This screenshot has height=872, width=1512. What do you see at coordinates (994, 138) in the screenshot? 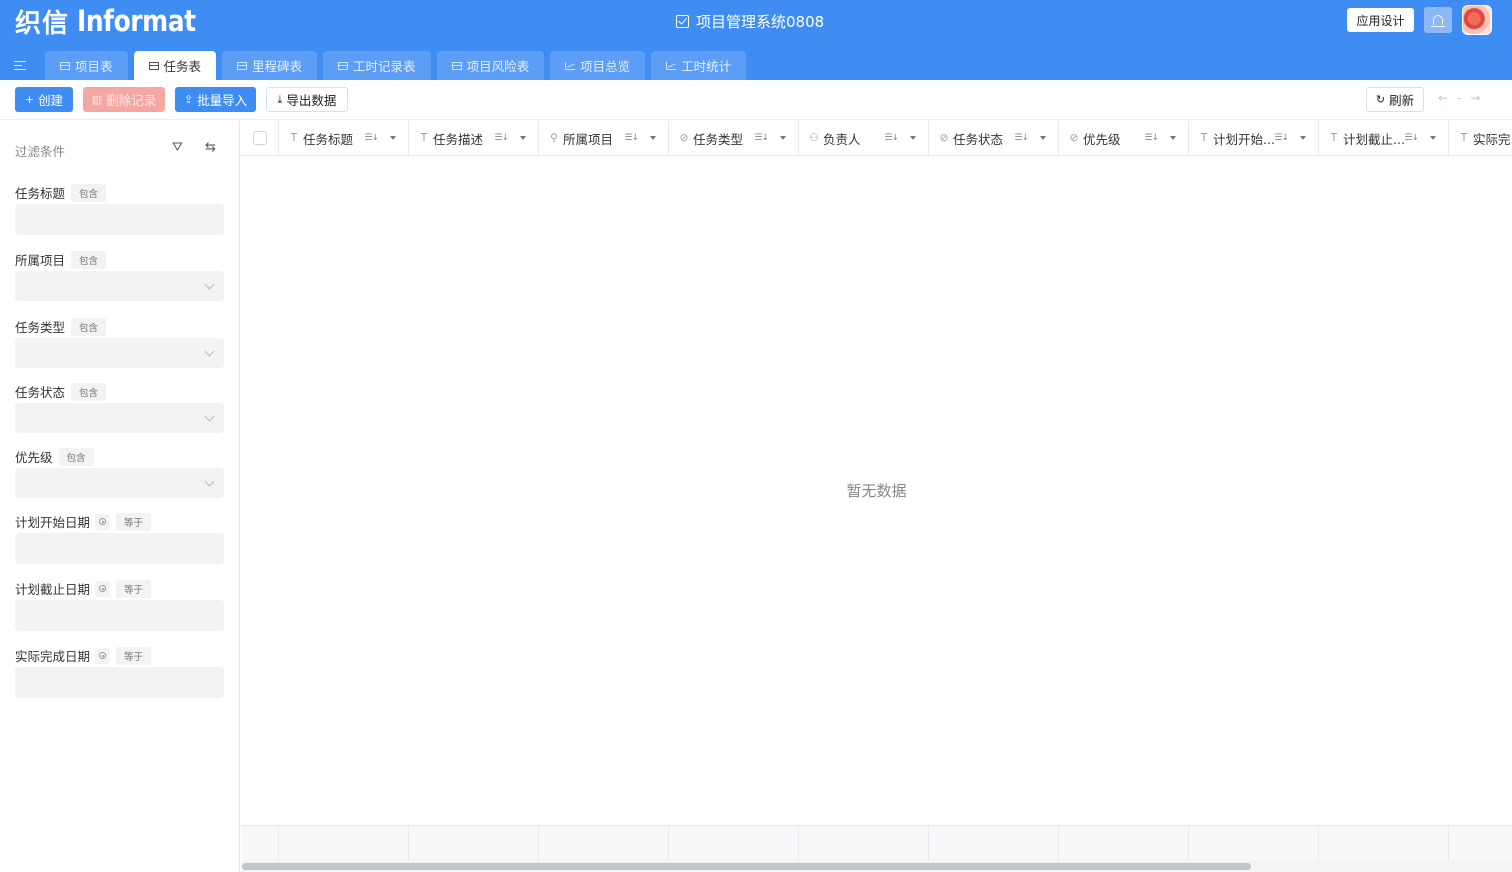
I see `column-header: ⊘ 任务状态 ☰↓` at bounding box center [994, 138].